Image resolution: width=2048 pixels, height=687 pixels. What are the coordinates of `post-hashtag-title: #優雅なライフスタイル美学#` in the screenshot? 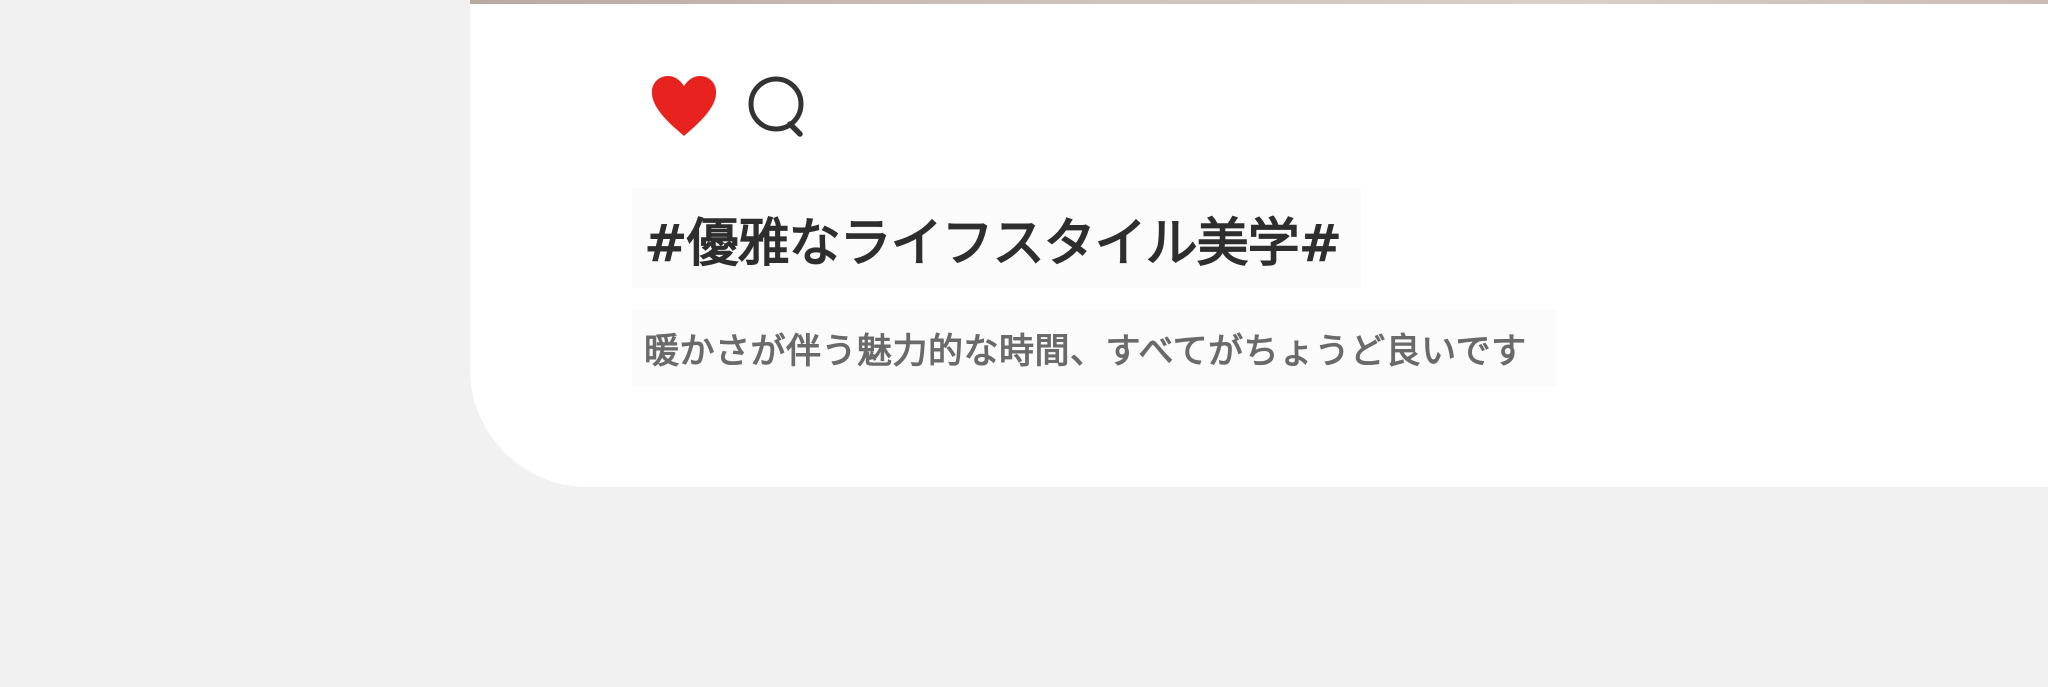 It's located at (997, 238).